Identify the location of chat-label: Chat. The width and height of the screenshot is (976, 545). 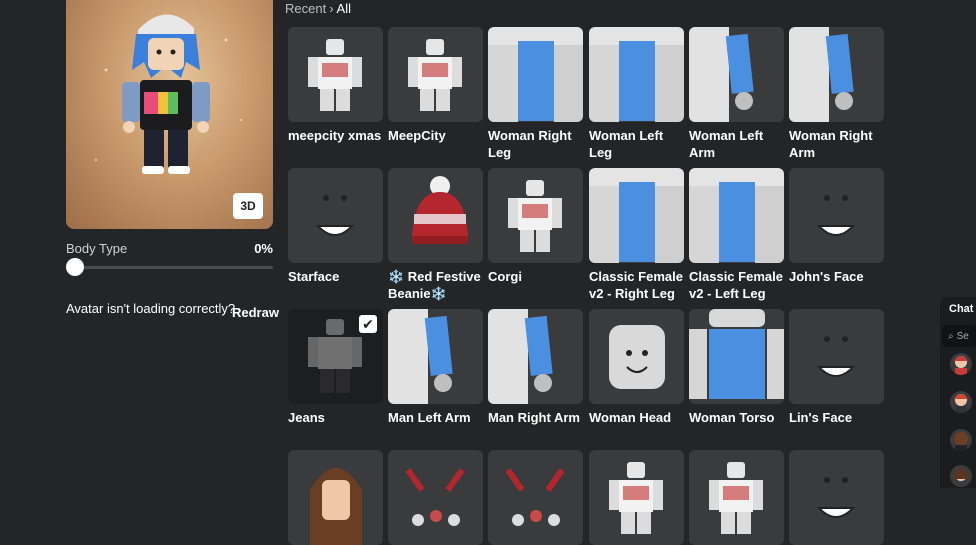
(961, 309).